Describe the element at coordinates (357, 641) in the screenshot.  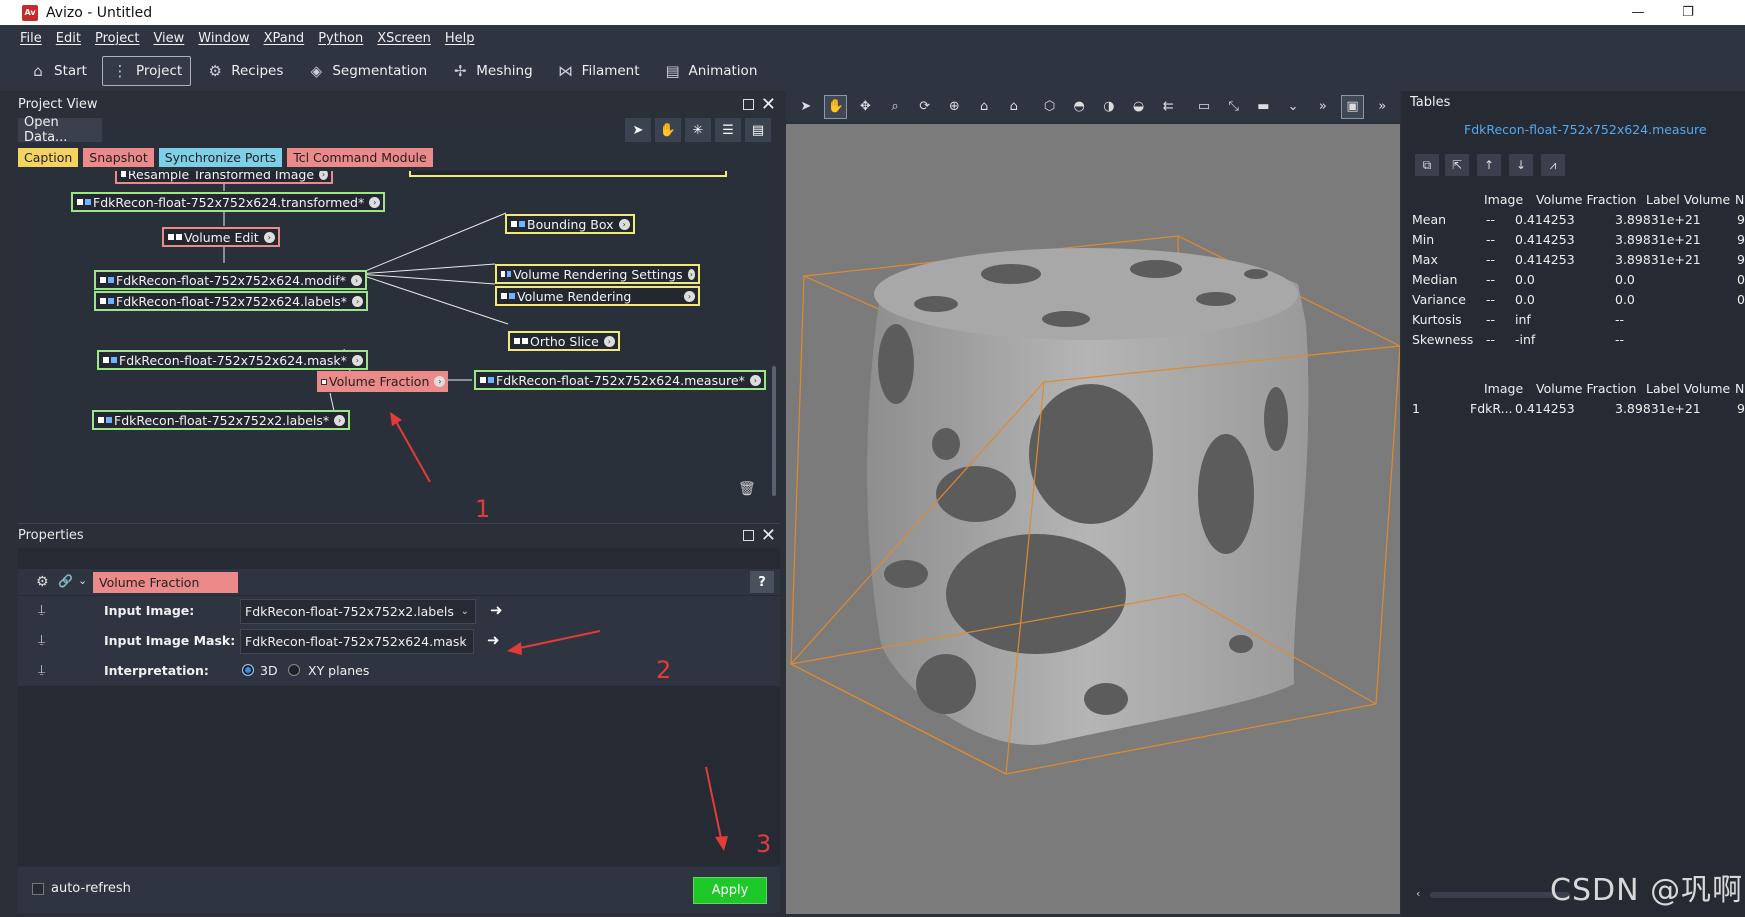
I see `input-mask-select: FdkRecon-float-752x752x624.mask ⌄` at that location.